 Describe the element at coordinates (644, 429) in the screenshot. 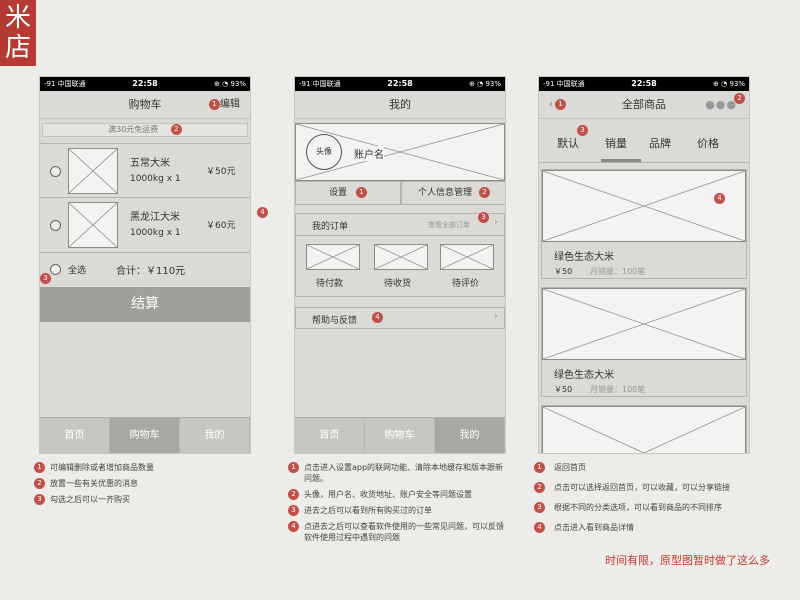

I see `product-card` at that location.